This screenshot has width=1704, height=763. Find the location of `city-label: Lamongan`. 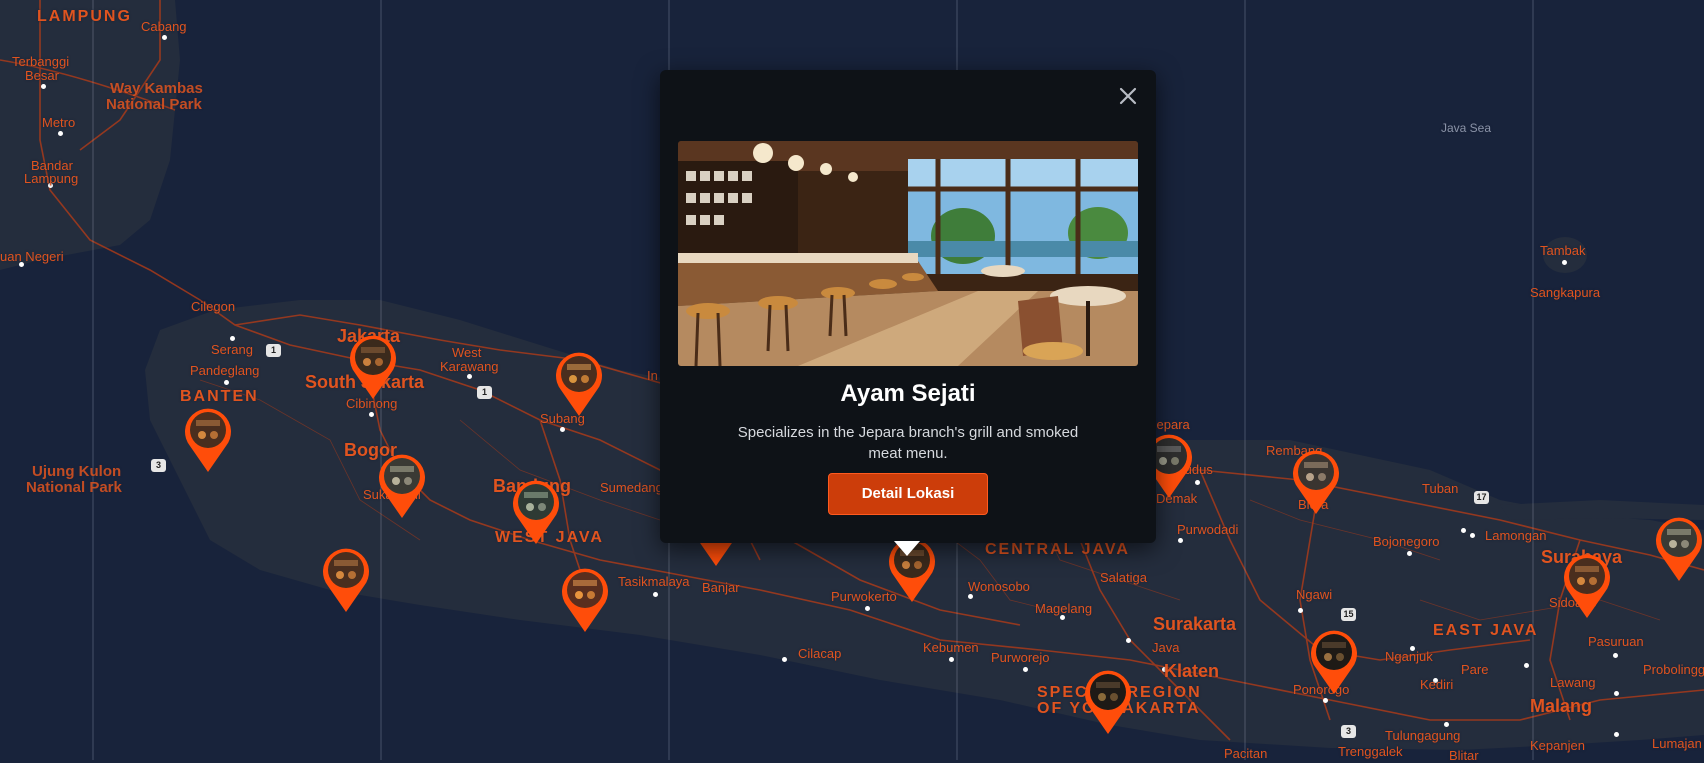

city-label: Lamongan is located at coordinates (1516, 535).